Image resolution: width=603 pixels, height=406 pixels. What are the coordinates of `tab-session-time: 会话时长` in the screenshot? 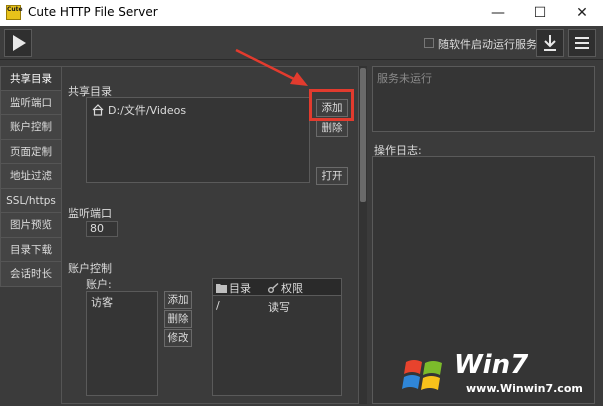 It's located at (31, 274).